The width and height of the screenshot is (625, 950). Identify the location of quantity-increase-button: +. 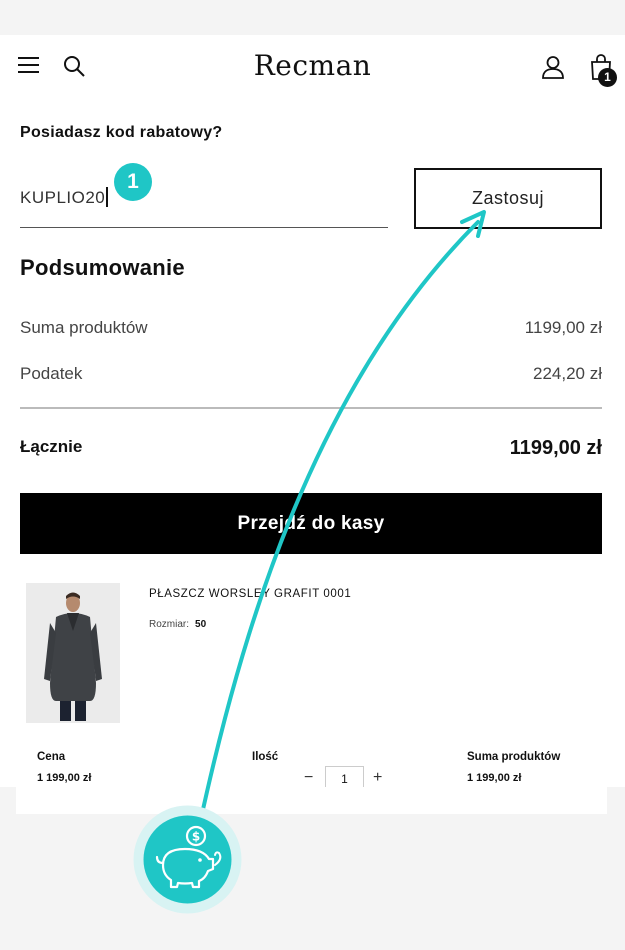
(377, 778).